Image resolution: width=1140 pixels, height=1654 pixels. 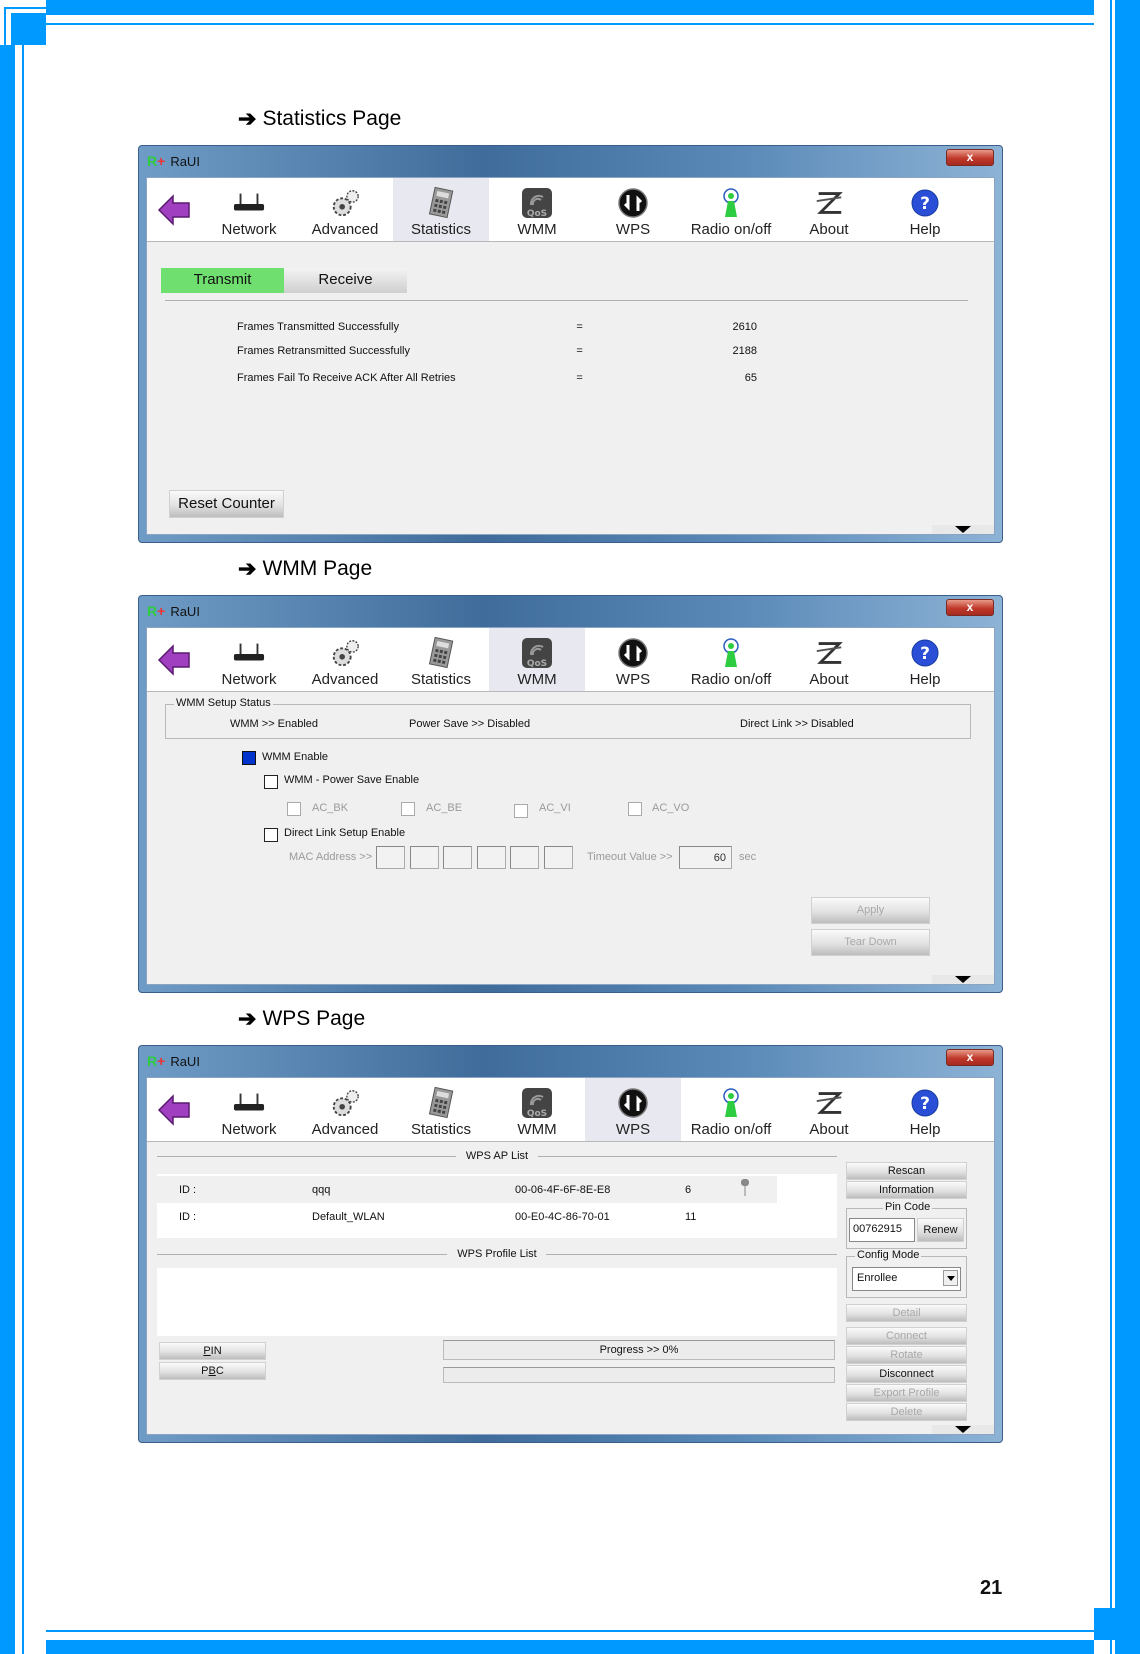 I want to click on wmm-enable-checkbox, so click(x=249, y=758).